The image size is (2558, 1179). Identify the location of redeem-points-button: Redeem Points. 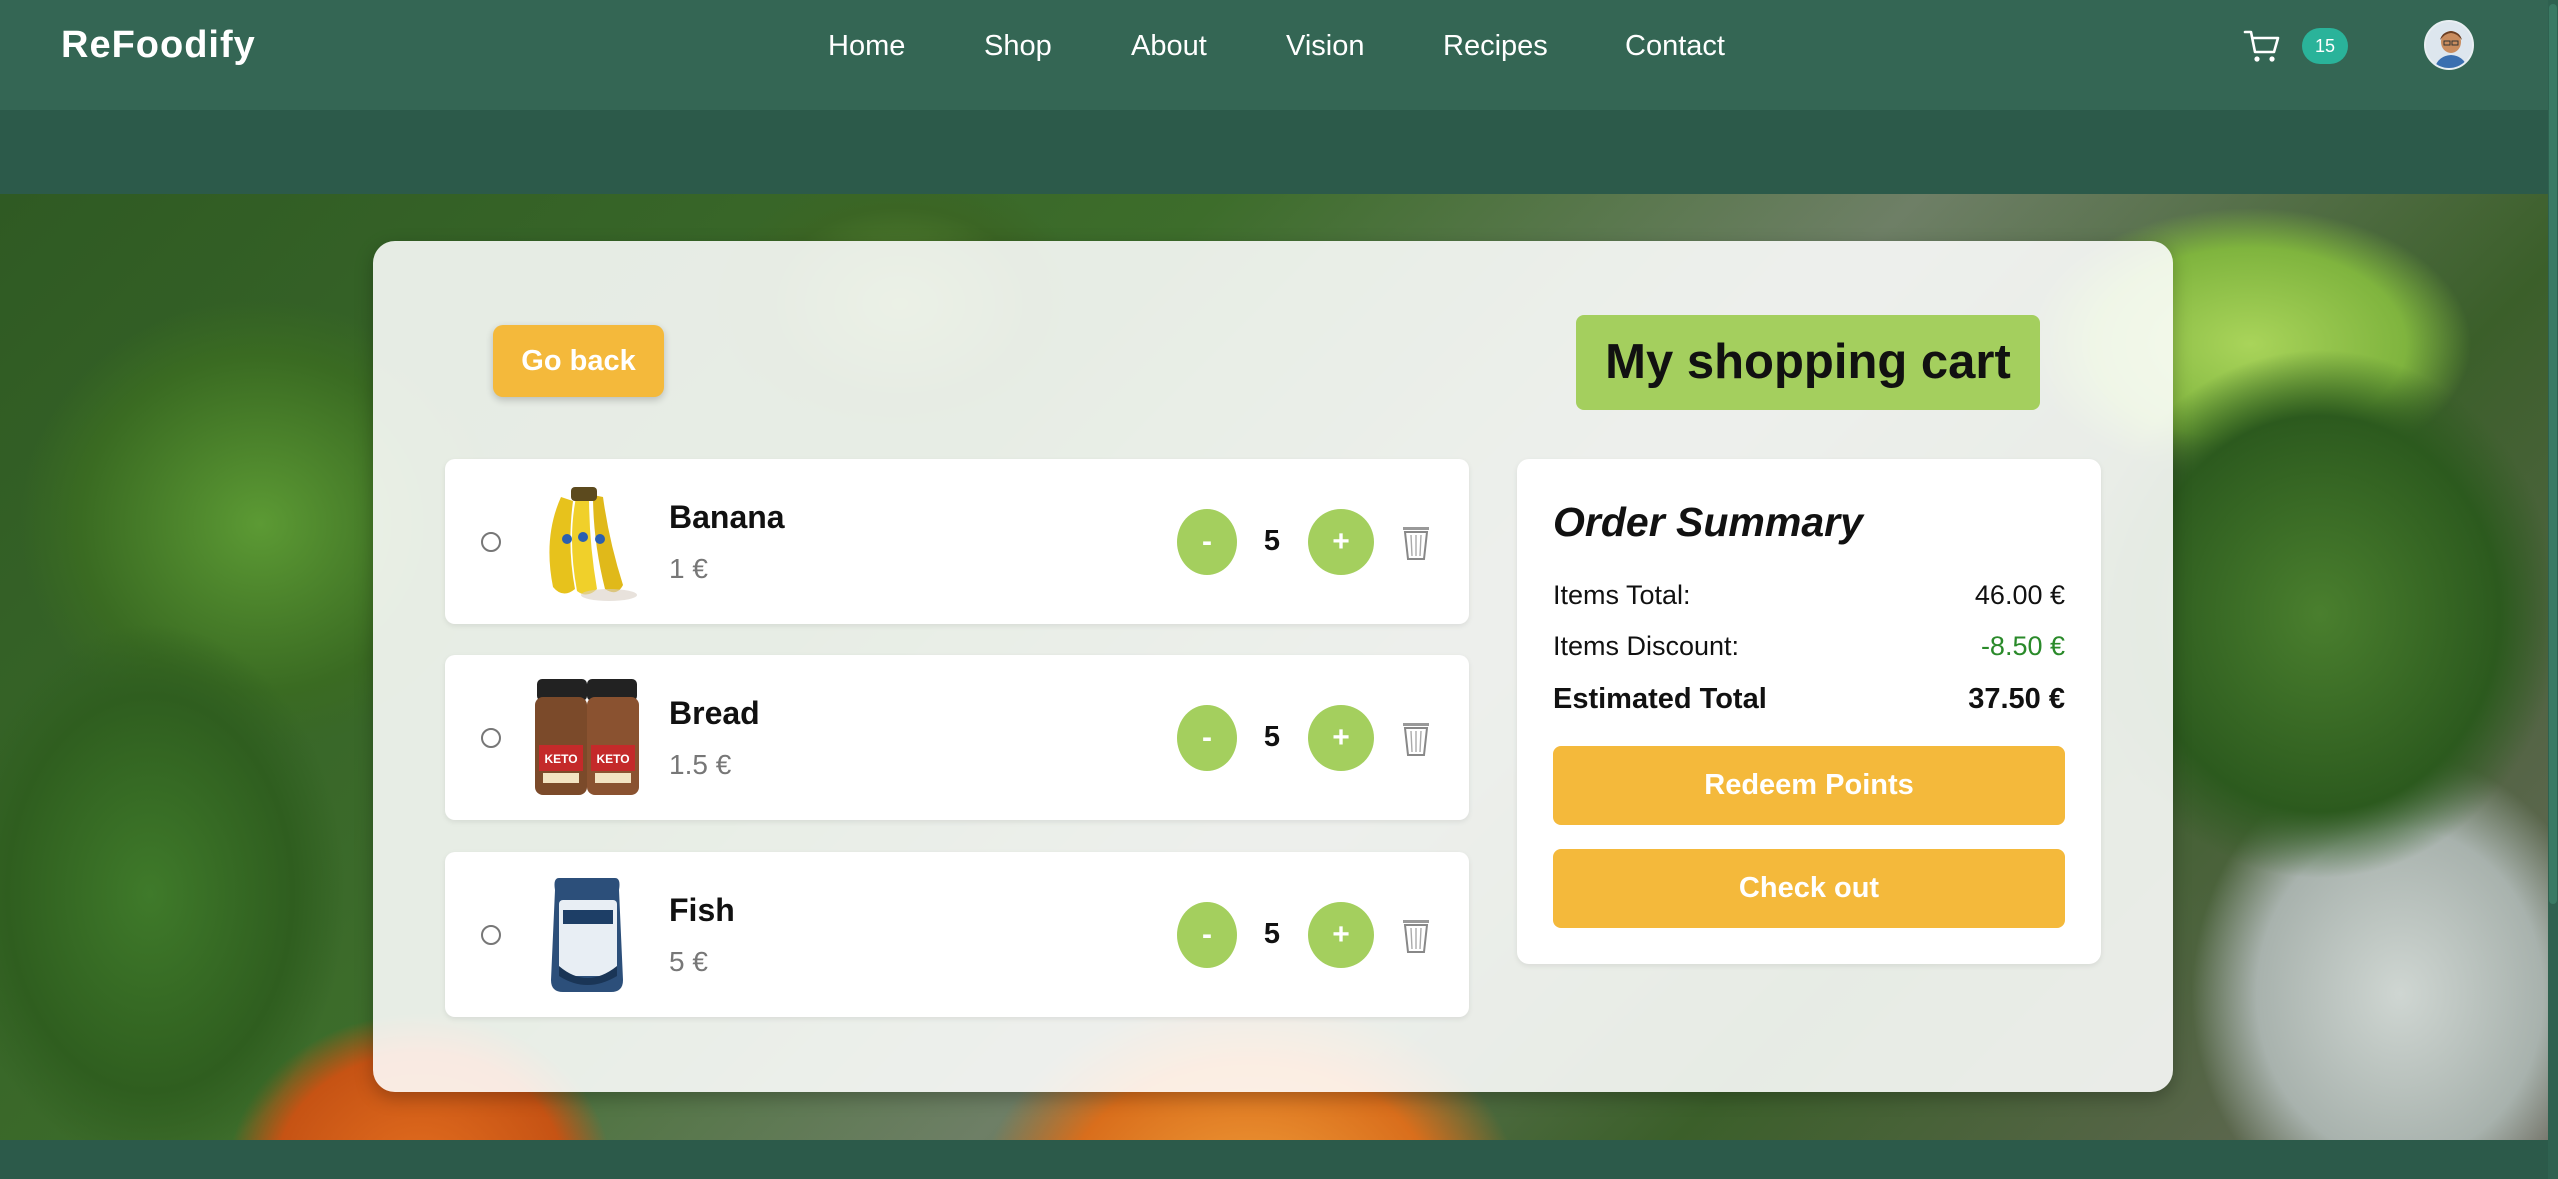
(1809, 785).